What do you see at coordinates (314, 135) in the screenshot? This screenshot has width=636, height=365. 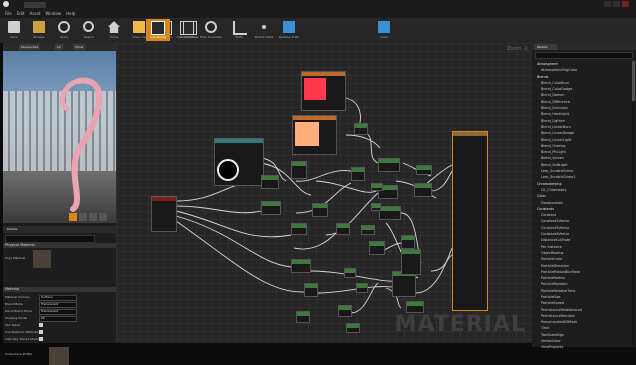 I see `color-parameter-node-peach` at bounding box center [314, 135].